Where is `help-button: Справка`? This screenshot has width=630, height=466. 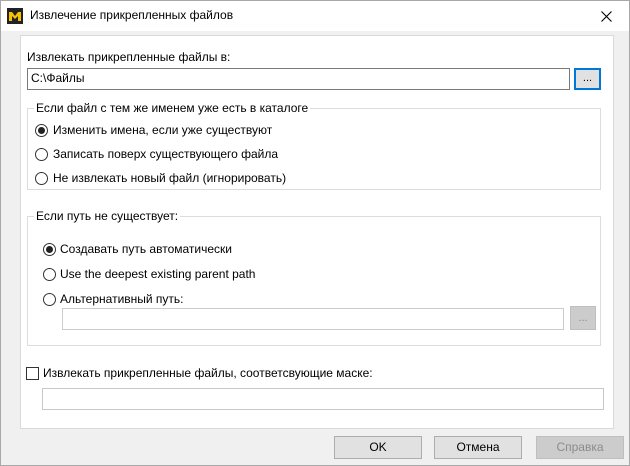 help-button: Справка is located at coordinates (580, 447).